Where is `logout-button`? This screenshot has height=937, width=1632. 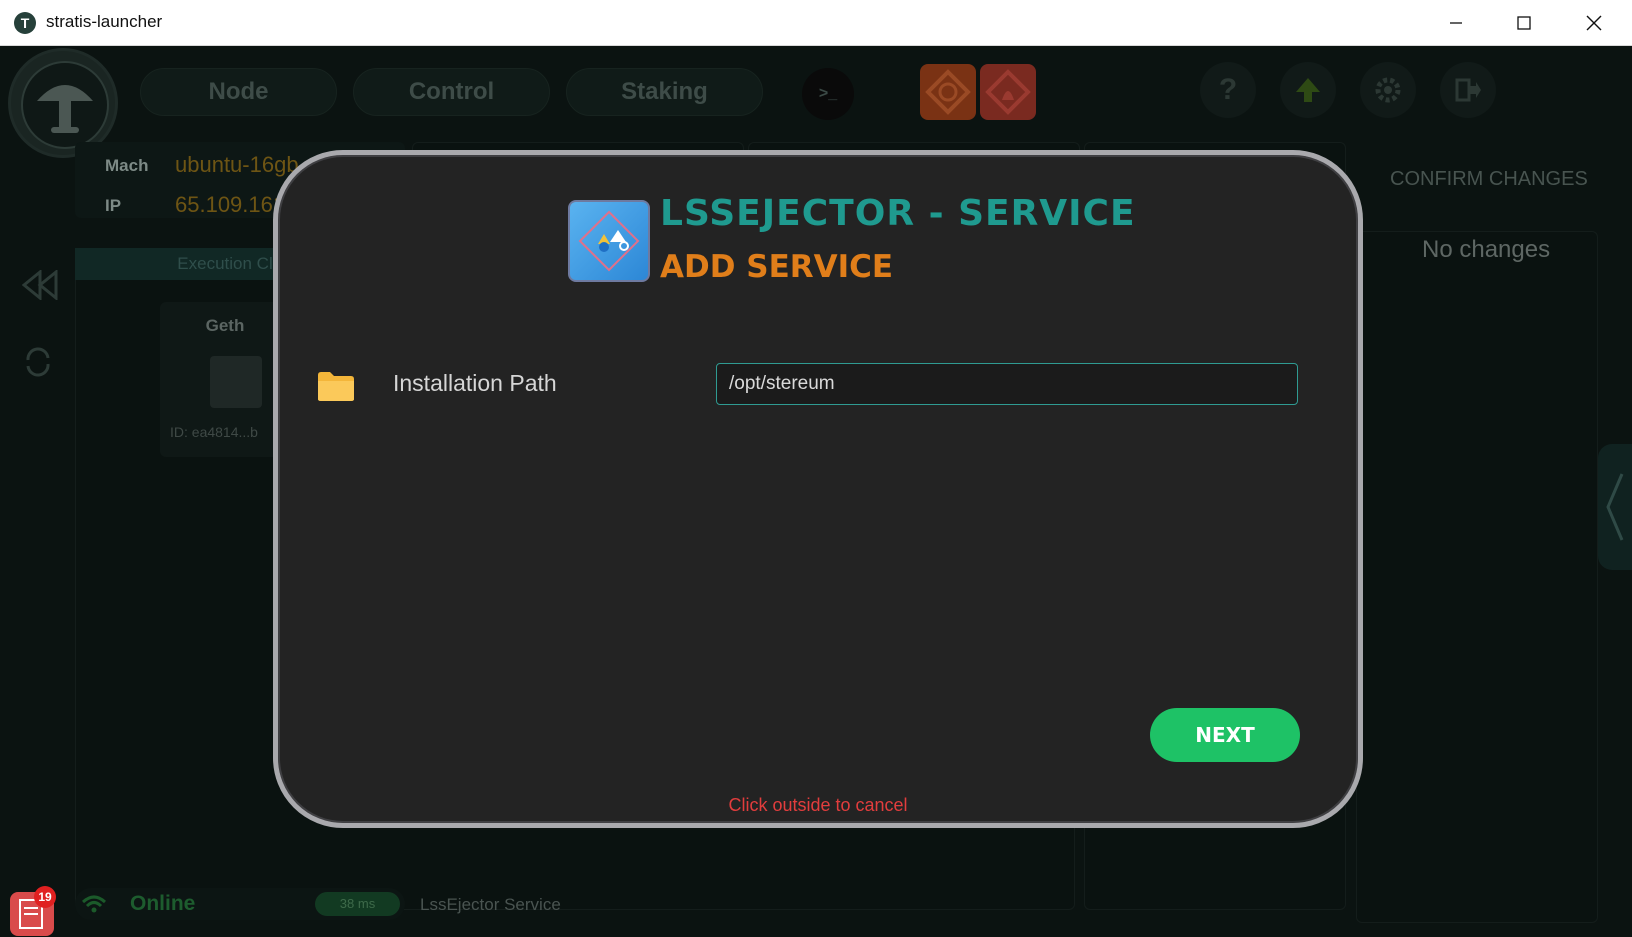 logout-button is located at coordinates (1468, 90).